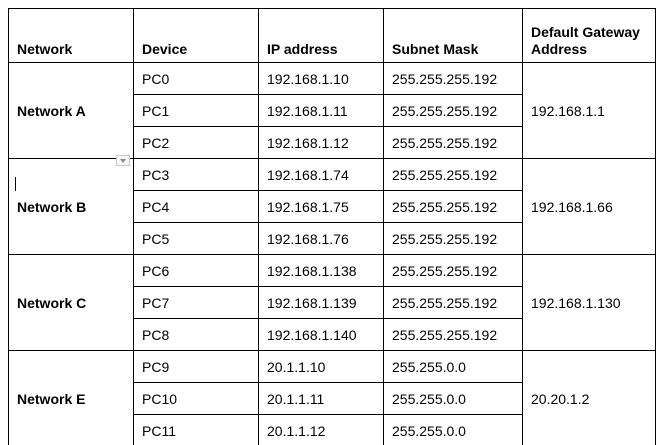 The image size is (666, 445). Describe the element at coordinates (321, 78) in the screenshot. I see `ip-address-cell: 192.168.1.10` at that location.